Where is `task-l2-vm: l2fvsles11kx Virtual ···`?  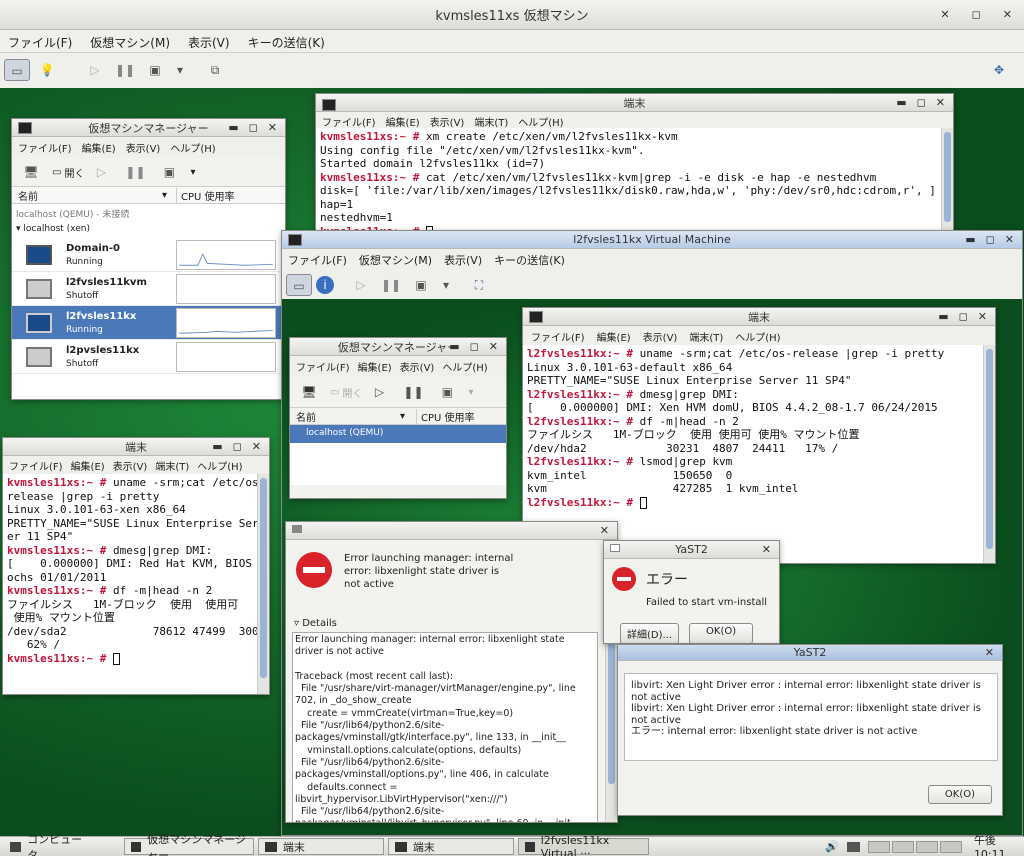
task-l2-vm: l2fvsles11kx Virtual ··· is located at coordinates (583, 845).